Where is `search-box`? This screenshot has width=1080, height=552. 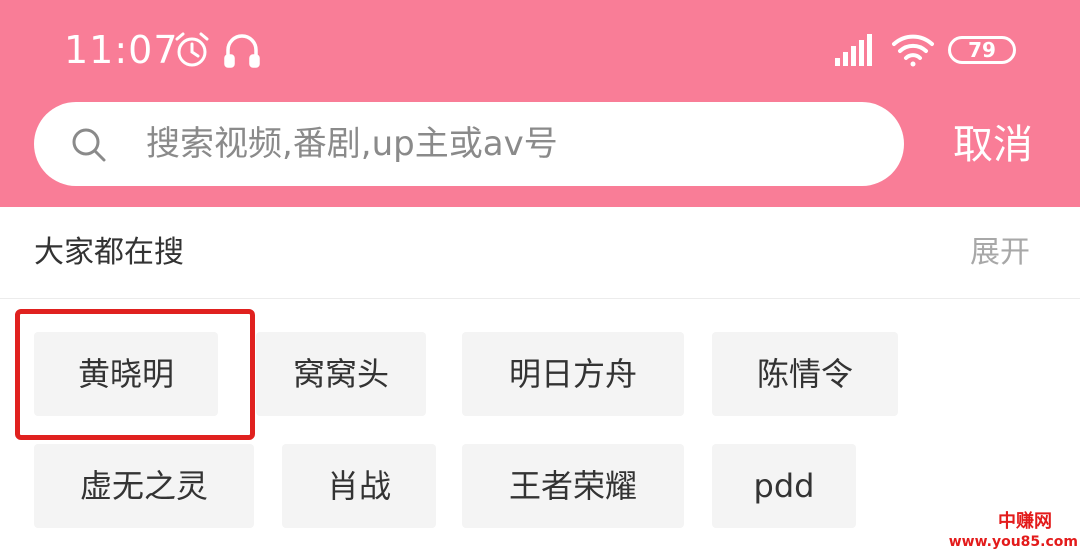 search-box is located at coordinates (469, 144).